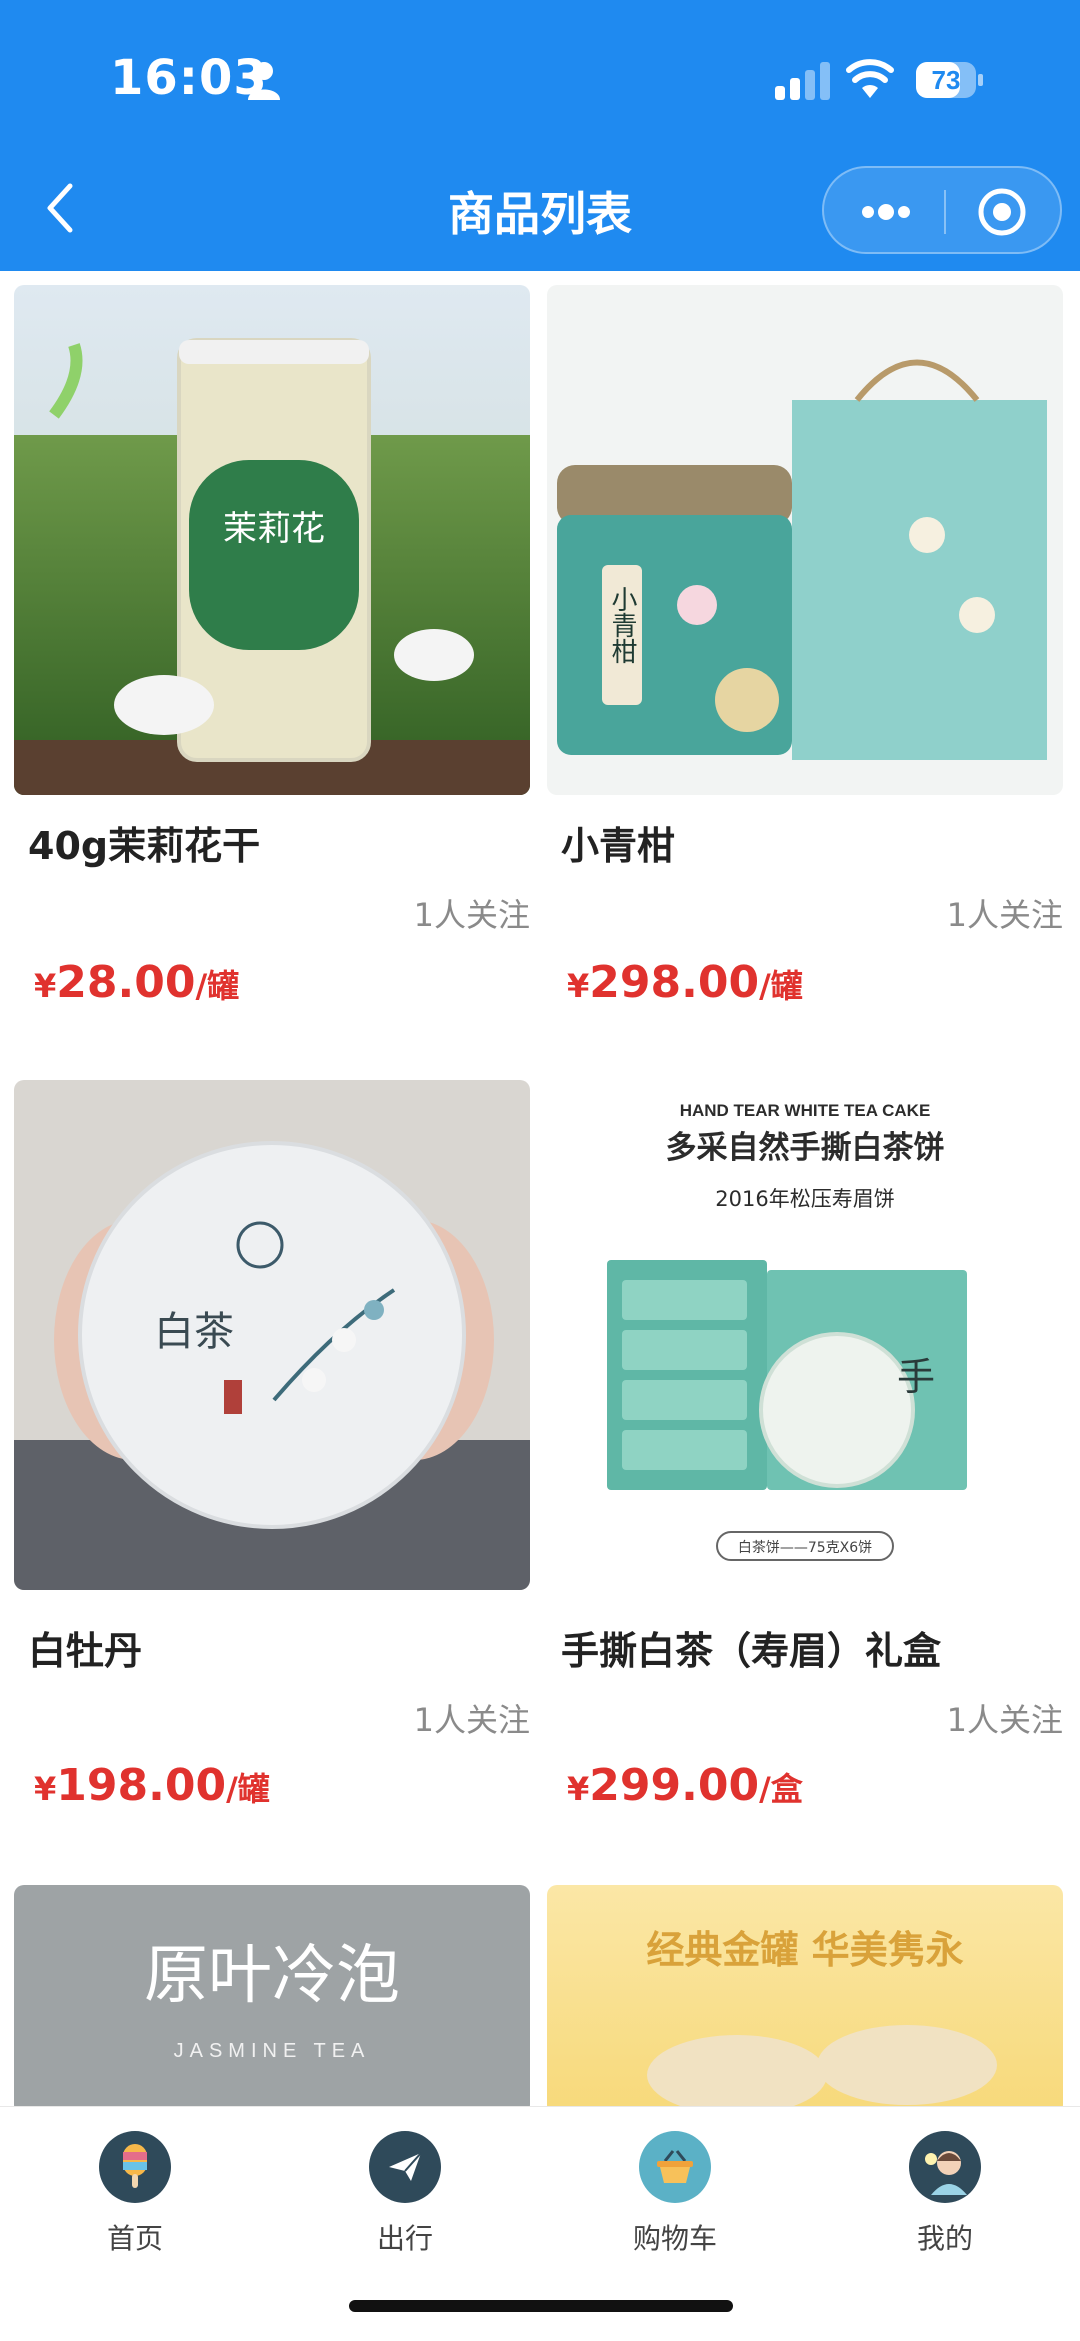 The height and width of the screenshot is (2341, 1080). Describe the element at coordinates (405, 2167) in the screenshot. I see `paper-plane-icon` at that location.